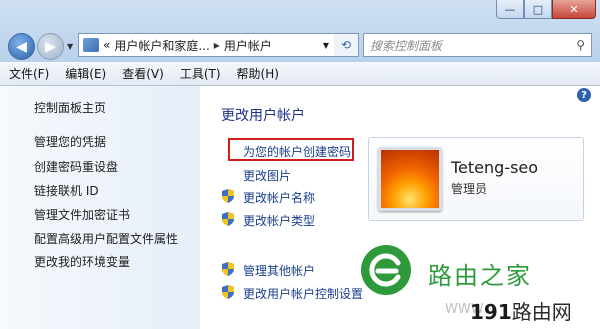 The height and width of the screenshot is (329, 600). Describe the element at coordinates (279, 270) in the screenshot. I see `manage-other-accounts-link: 管理其他帐户` at that location.